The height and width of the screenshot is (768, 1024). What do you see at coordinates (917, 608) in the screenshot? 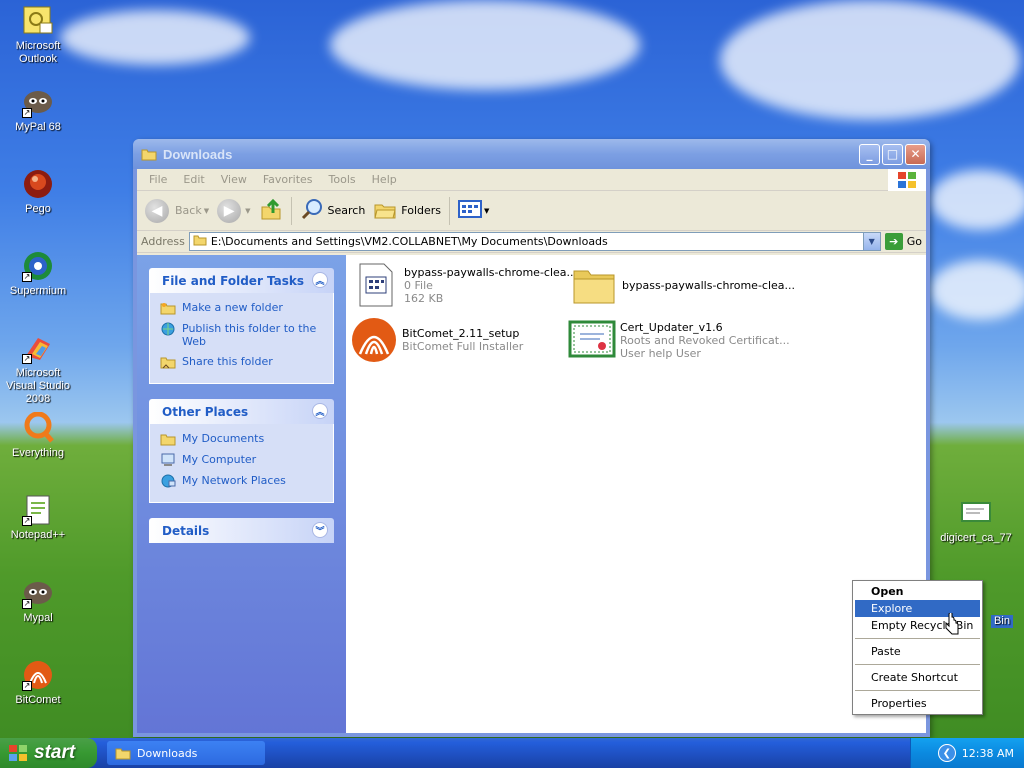
I see `ctx-explore: Explore` at bounding box center [917, 608].